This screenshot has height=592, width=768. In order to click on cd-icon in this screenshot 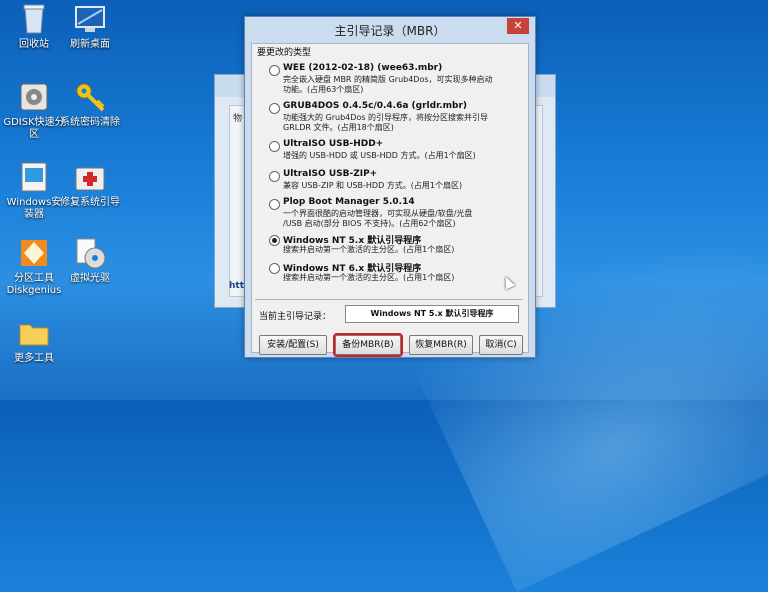, I will do `click(90, 253)`.